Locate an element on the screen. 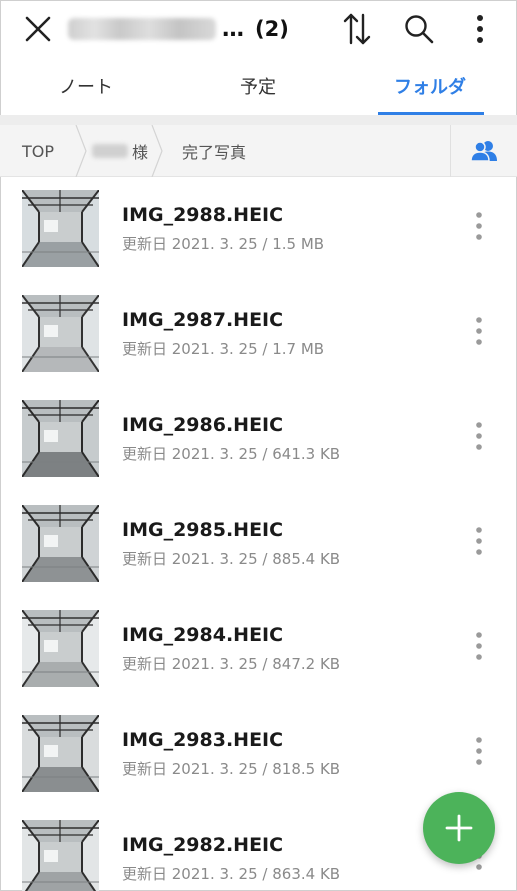 This screenshot has height=891, width=517. file-name: IMG_2984.HEIC is located at coordinates (202, 635).